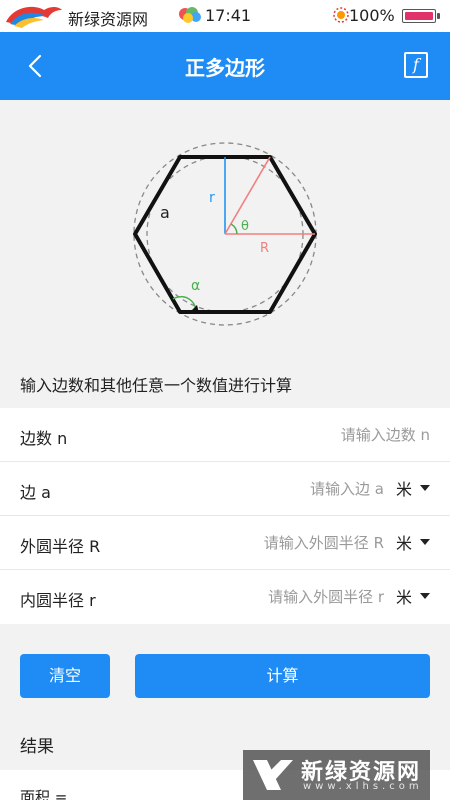 The height and width of the screenshot is (800, 450). I want to click on app-bar: 正多边形 f, so click(225, 66).